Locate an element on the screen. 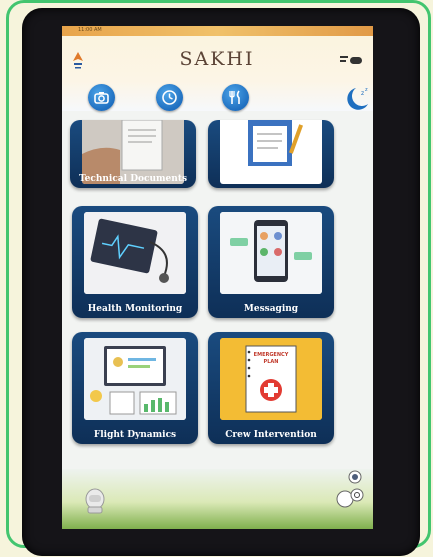  tile-technical-documents: Technical Documents is located at coordinates (133, 154).